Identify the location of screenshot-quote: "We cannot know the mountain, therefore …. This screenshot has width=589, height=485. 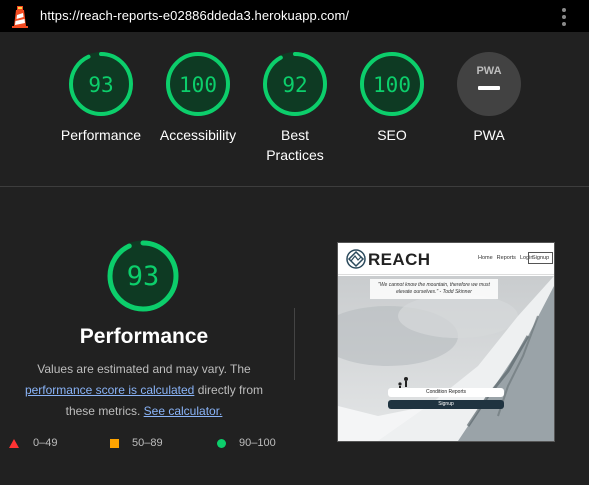
(434, 289).